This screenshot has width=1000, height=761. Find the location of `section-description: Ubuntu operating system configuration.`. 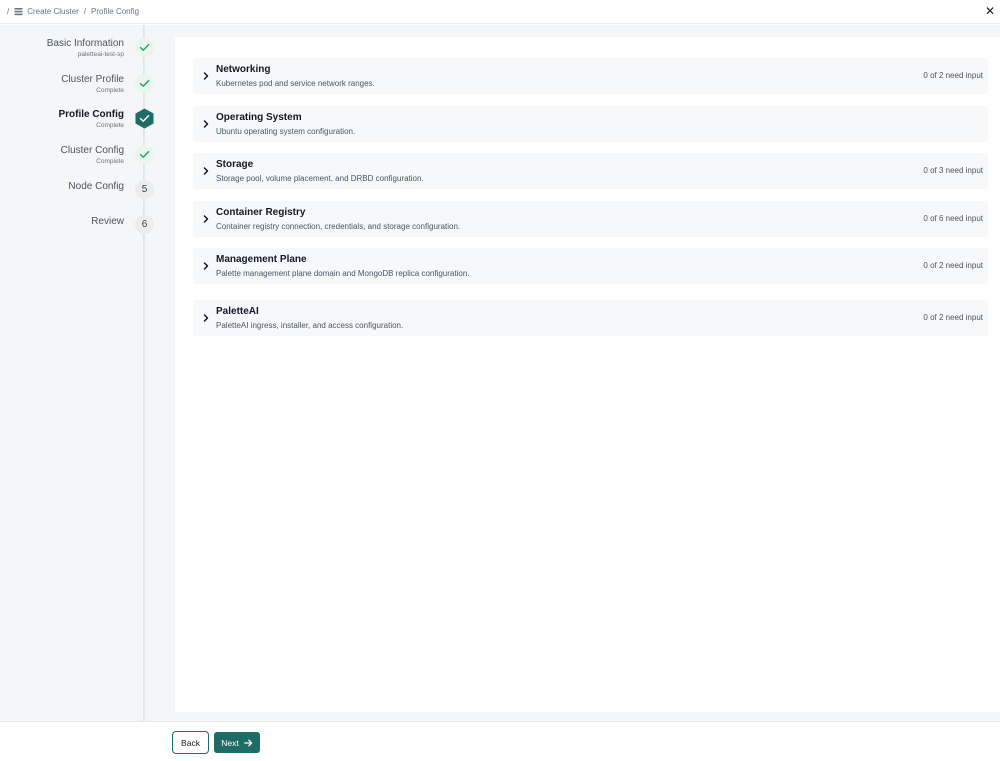

section-description: Ubuntu operating system configuration. is located at coordinates (286, 131).